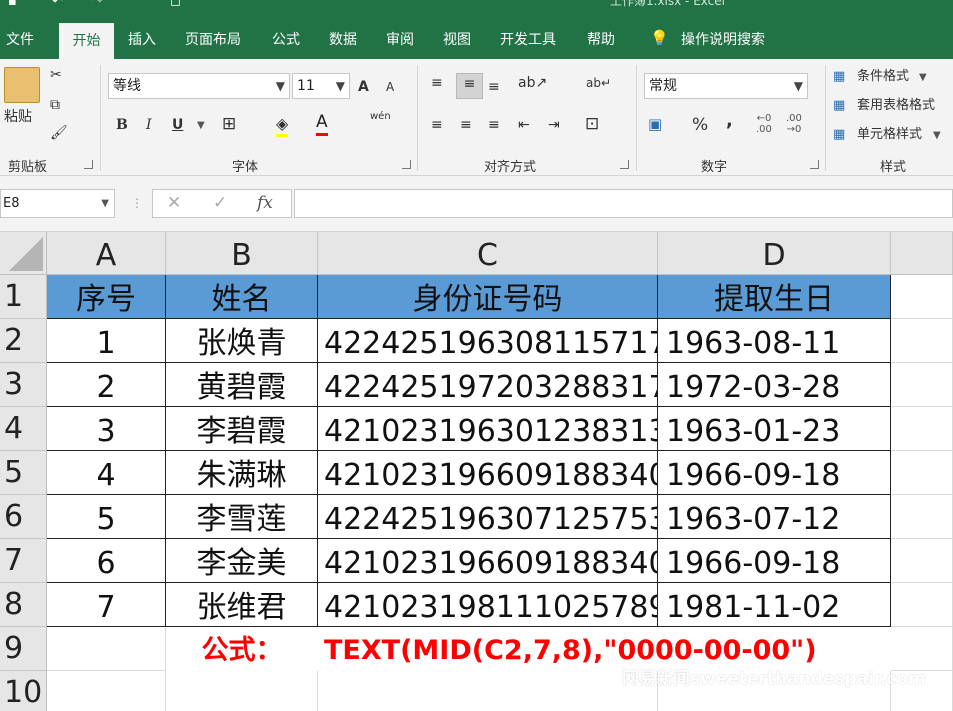 The image size is (953, 711). What do you see at coordinates (242, 253) in the screenshot?
I see `column-header-b: B` at bounding box center [242, 253].